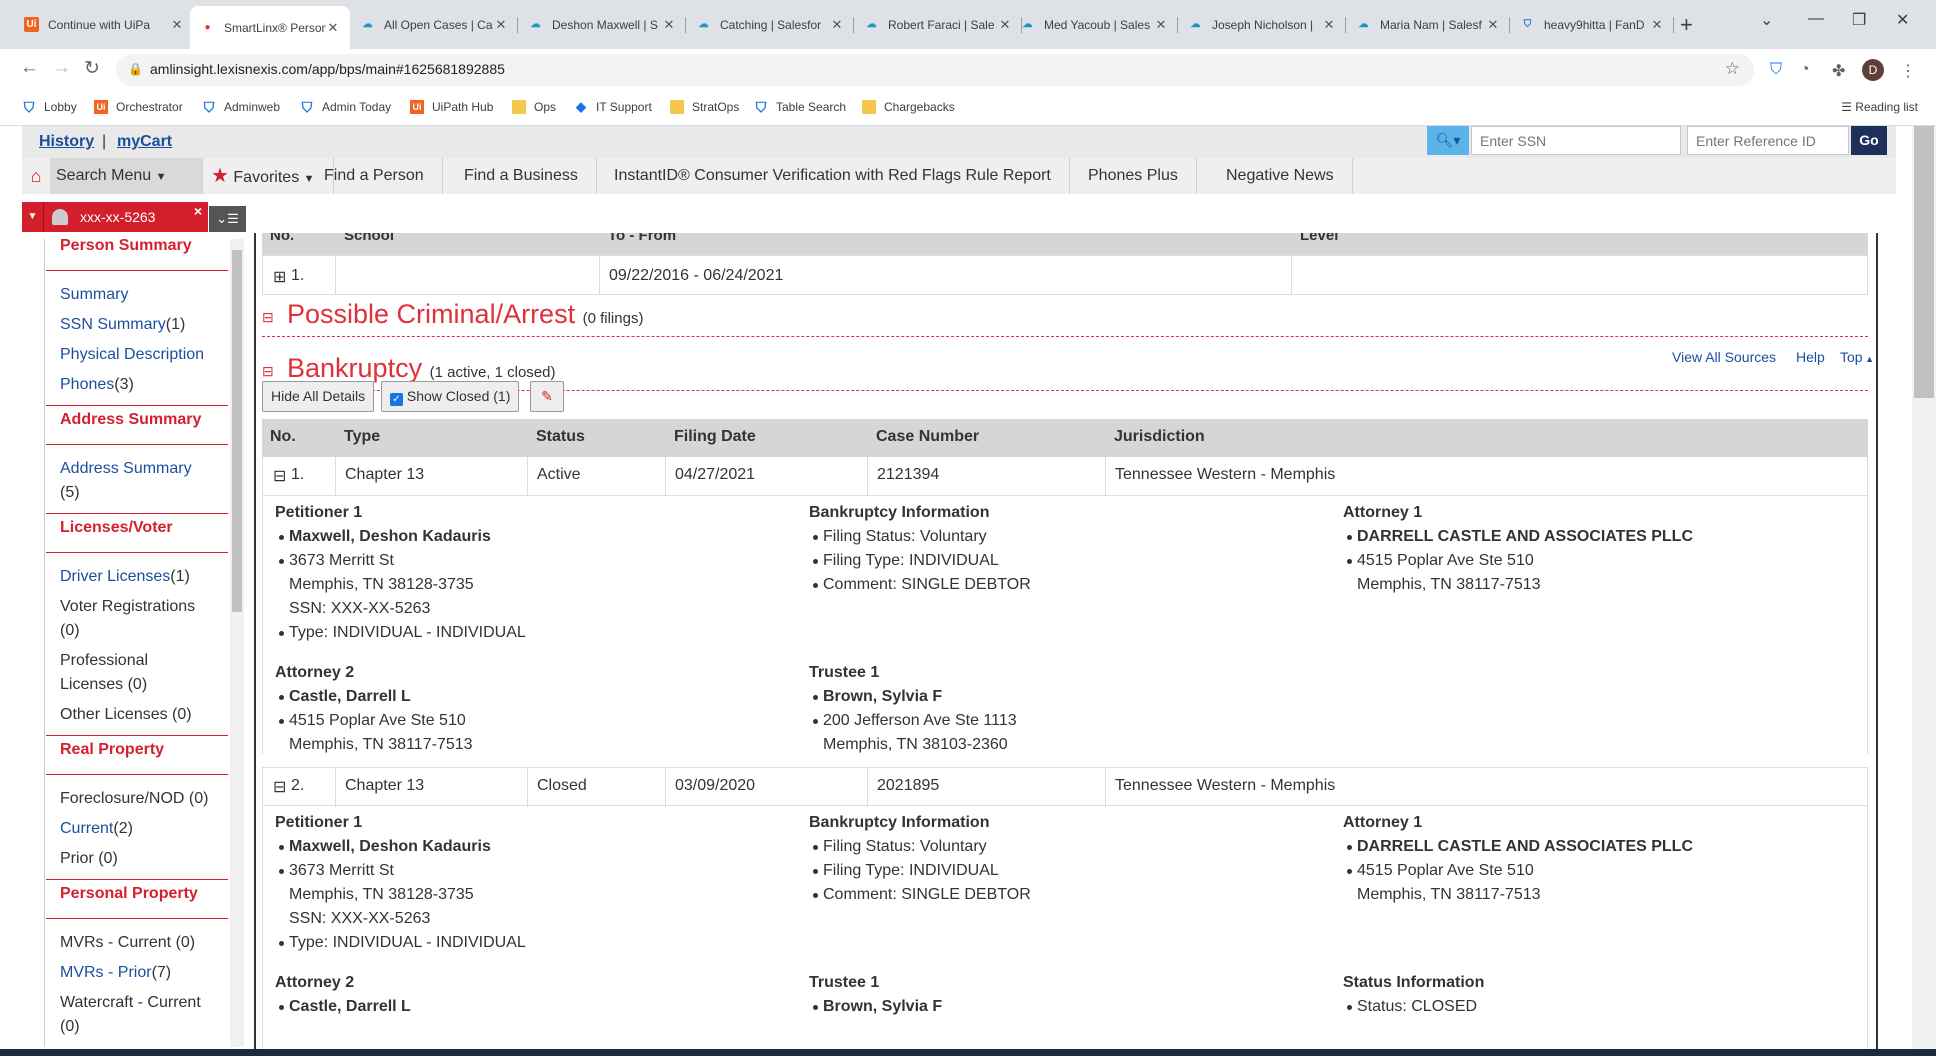  Describe the element at coordinates (115, 217) in the screenshot. I see `subject-tab: ▼ xxx-xx-5263 ×` at that location.